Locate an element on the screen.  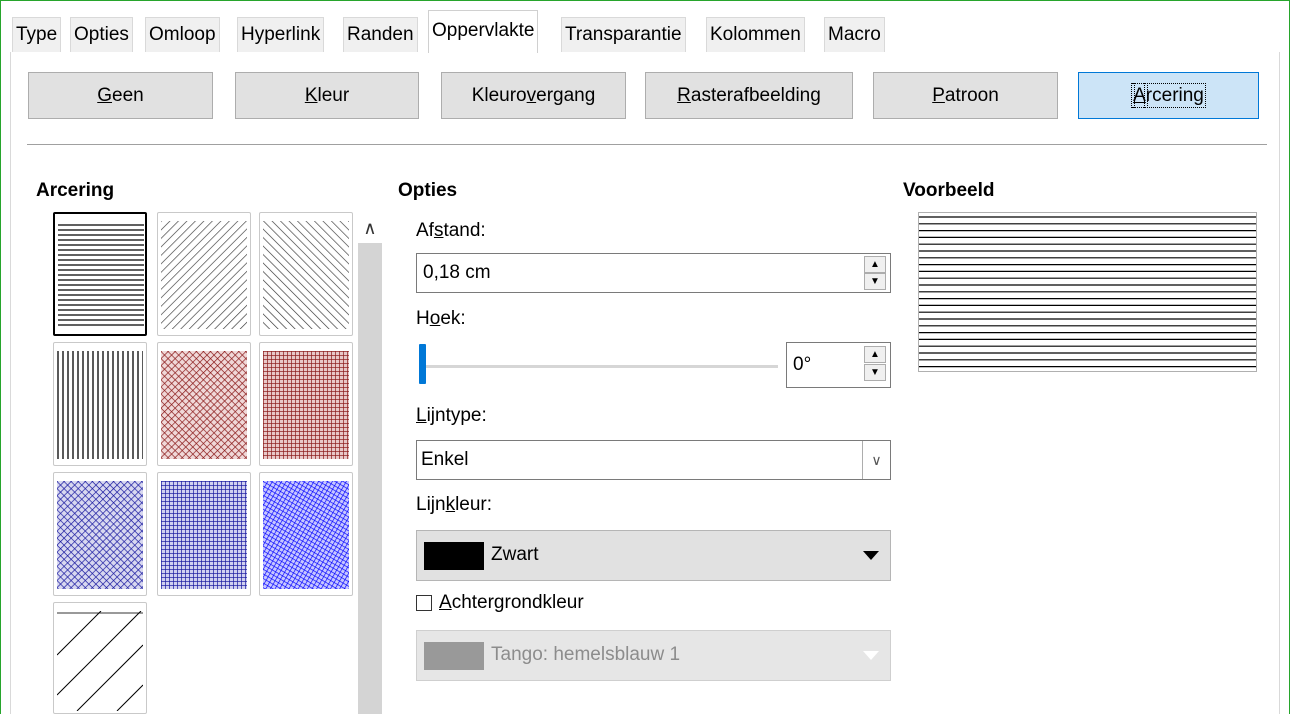
window-border-top is located at coordinates (645, 0).